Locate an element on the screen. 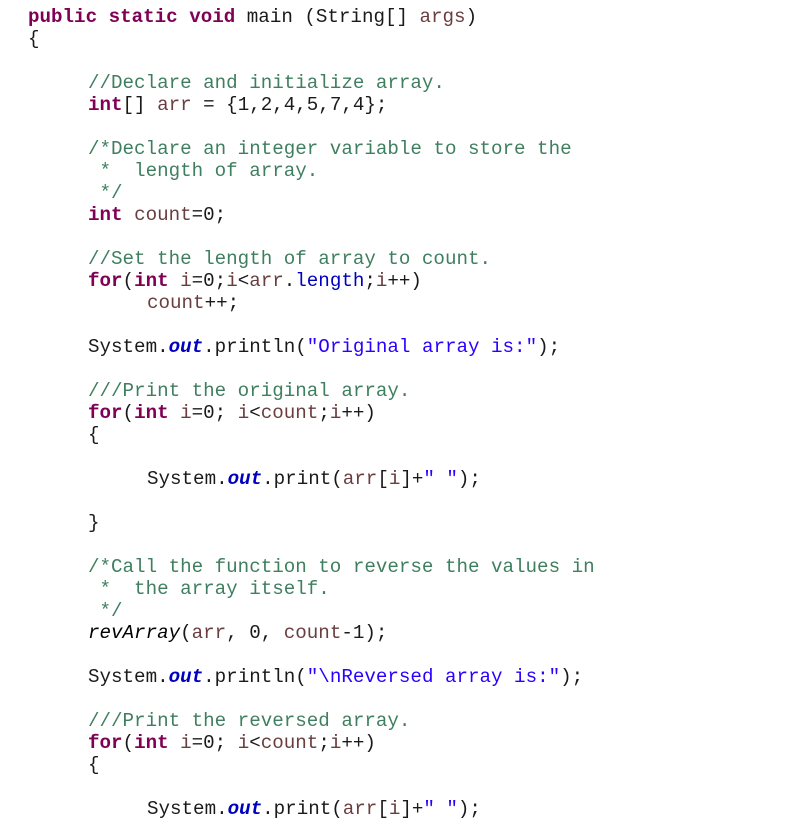 The image size is (800, 840). comment-token: * the array itself. is located at coordinates (209, 589).